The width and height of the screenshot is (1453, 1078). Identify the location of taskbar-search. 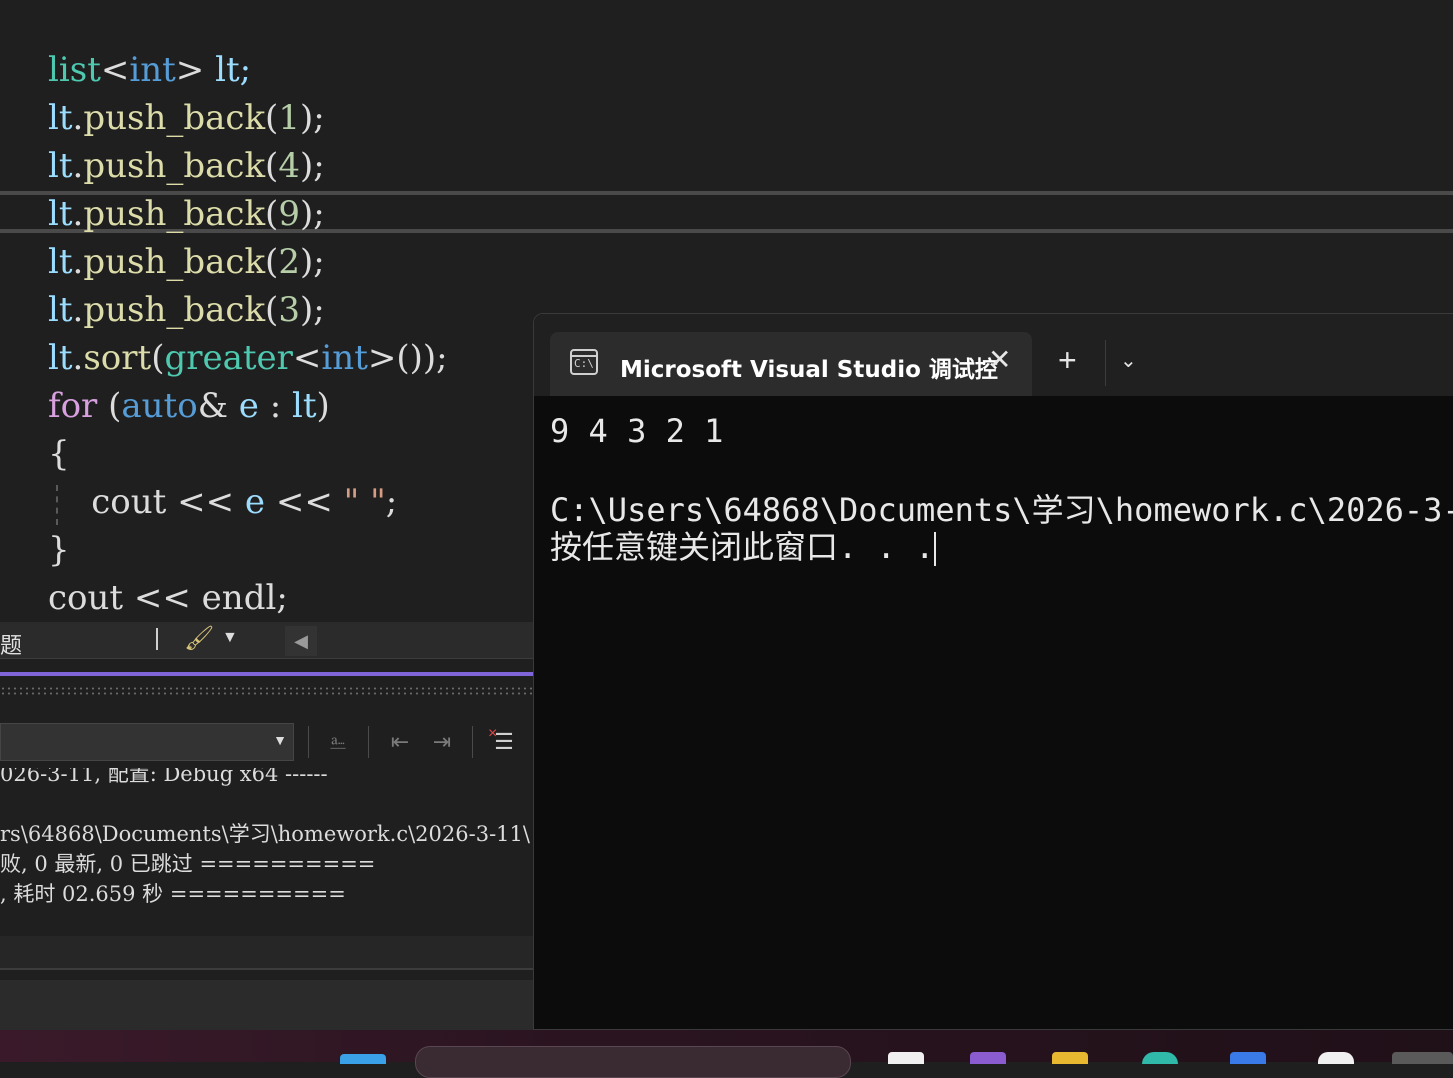
(633, 1062).